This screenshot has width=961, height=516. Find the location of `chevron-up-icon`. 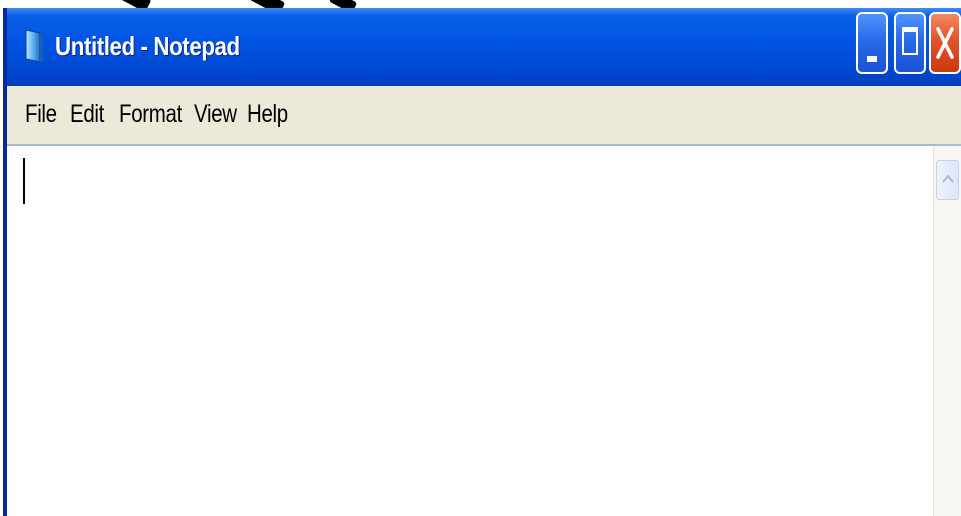

chevron-up-icon is located at coordinates (948, 178).